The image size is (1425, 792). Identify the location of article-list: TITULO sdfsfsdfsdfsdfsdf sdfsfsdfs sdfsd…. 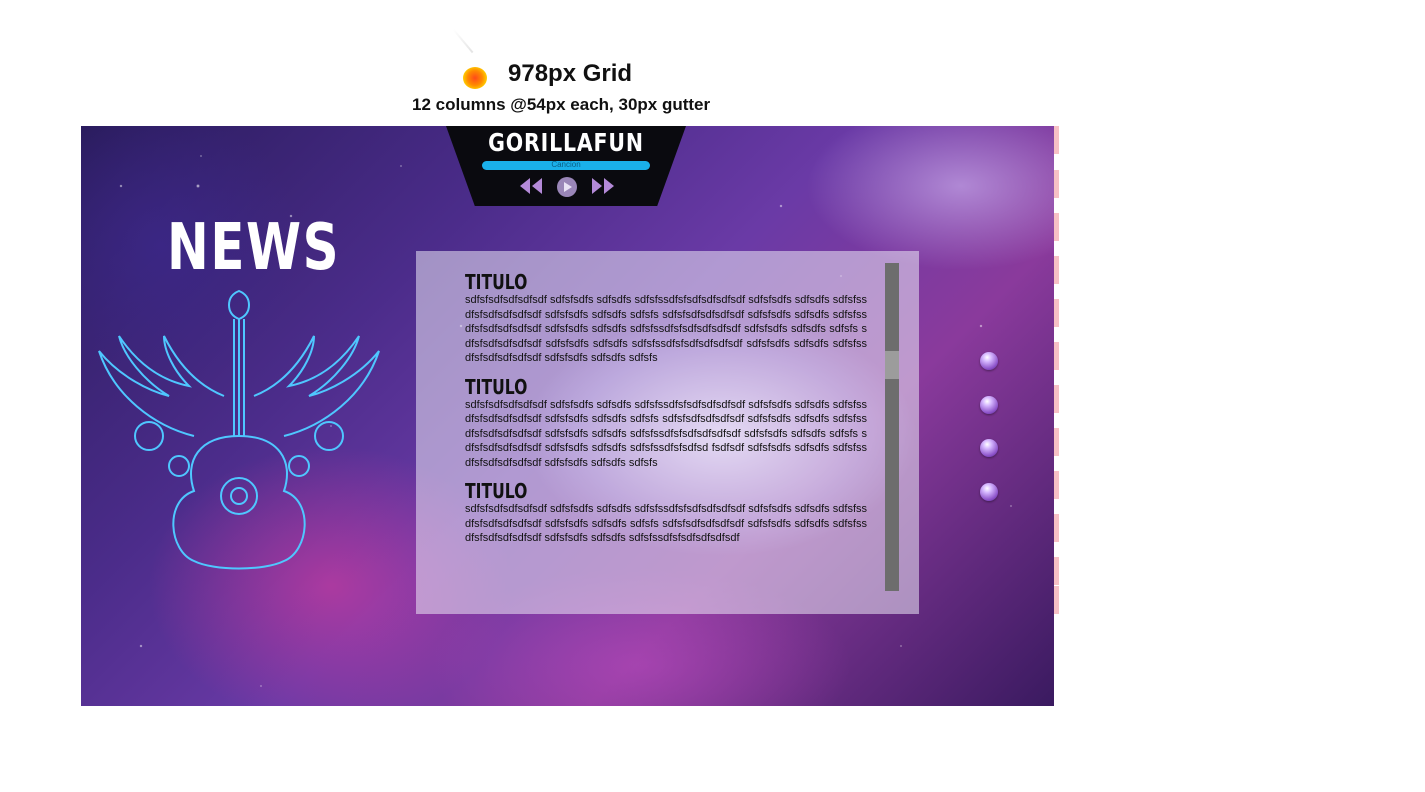
(666, 436).